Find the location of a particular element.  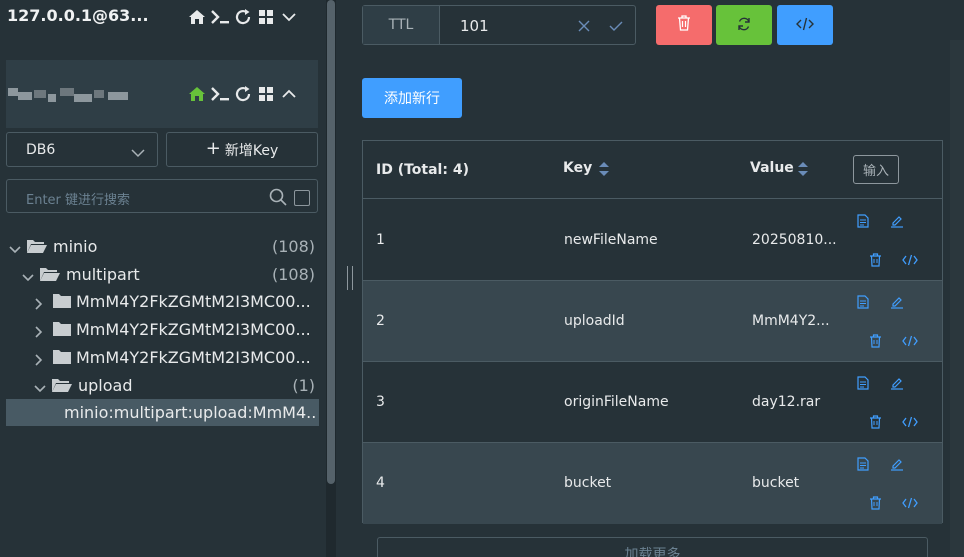

tree-node-label: minio is located at coordinates (75, 246).